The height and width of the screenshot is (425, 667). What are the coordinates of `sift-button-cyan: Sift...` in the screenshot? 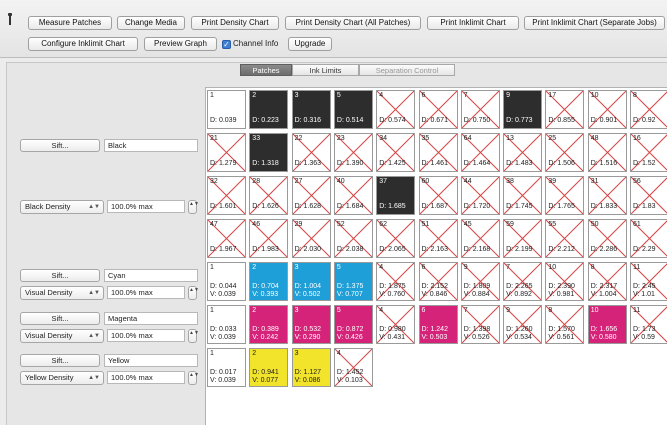 It's located at (60, 275).